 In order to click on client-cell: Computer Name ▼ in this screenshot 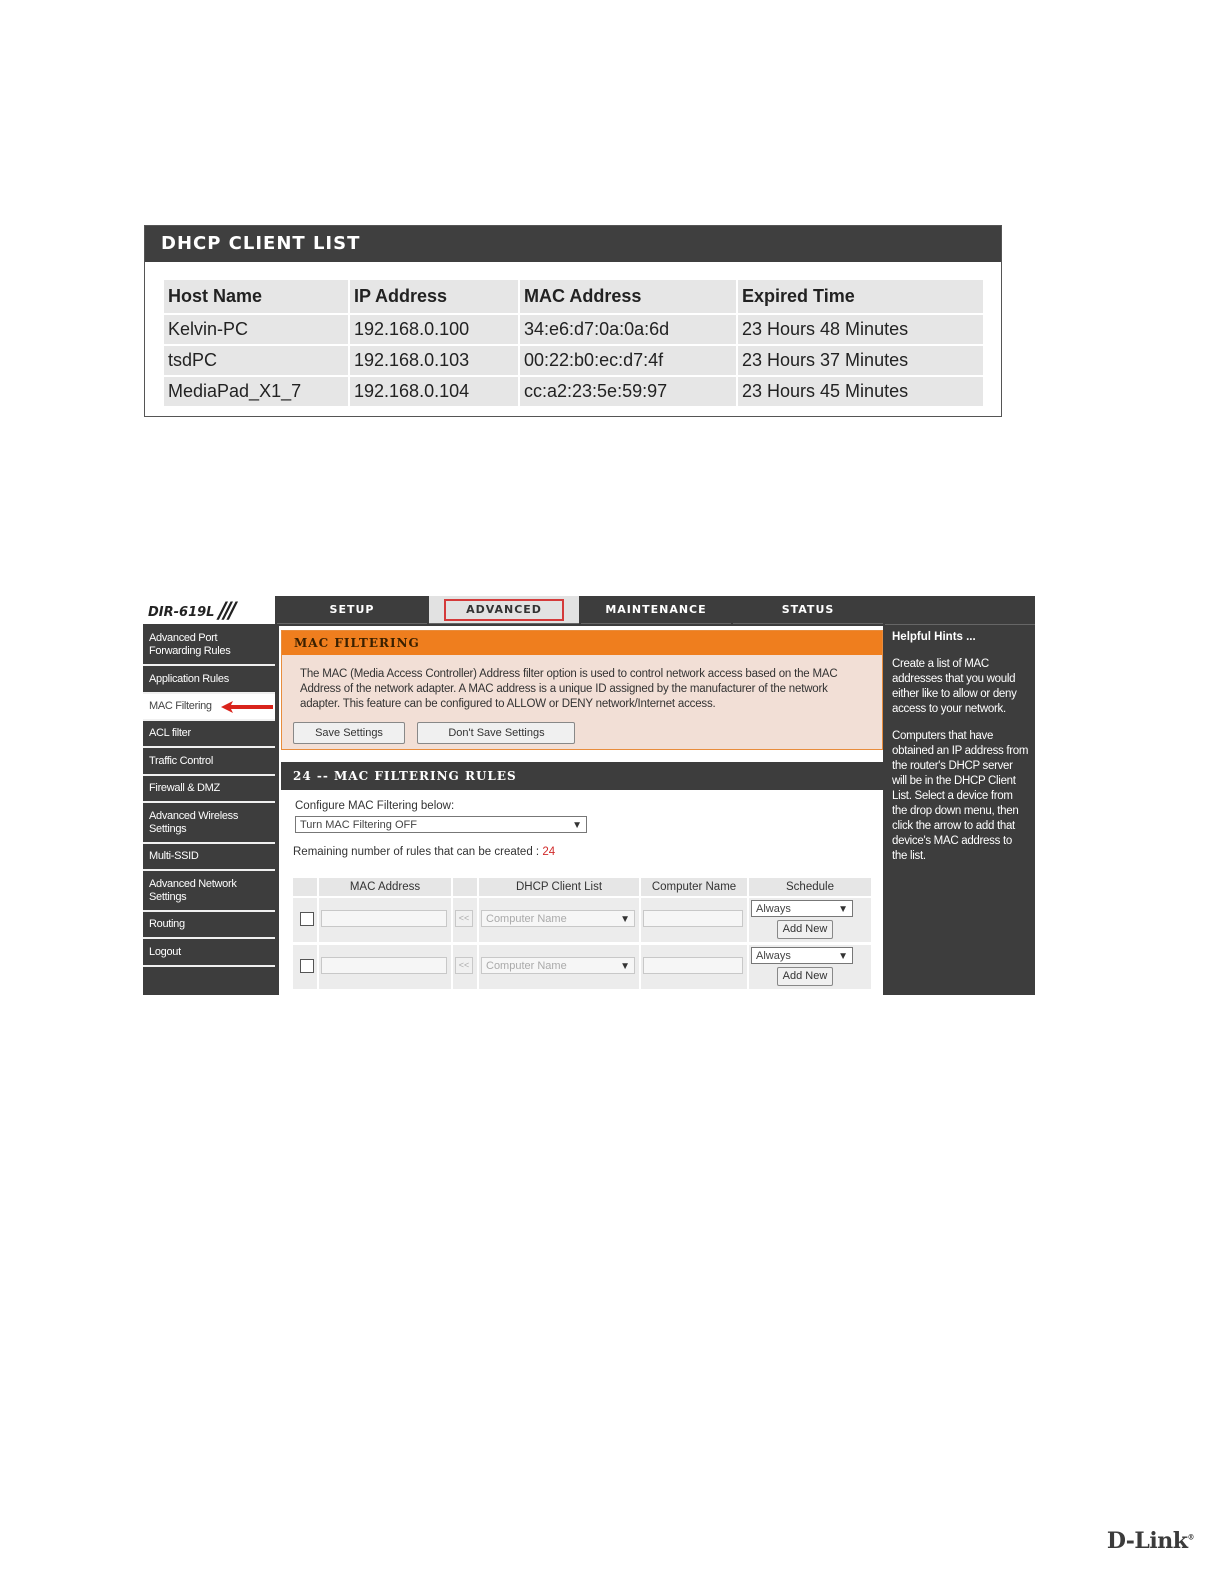, I will do `click(559, 967)`.